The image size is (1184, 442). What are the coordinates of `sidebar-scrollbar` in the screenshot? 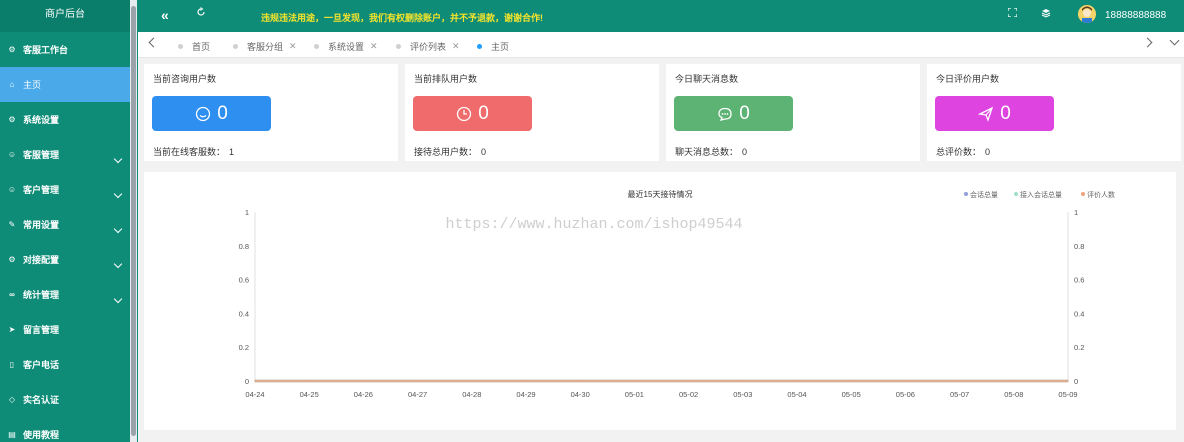 It's located at (133, 221).